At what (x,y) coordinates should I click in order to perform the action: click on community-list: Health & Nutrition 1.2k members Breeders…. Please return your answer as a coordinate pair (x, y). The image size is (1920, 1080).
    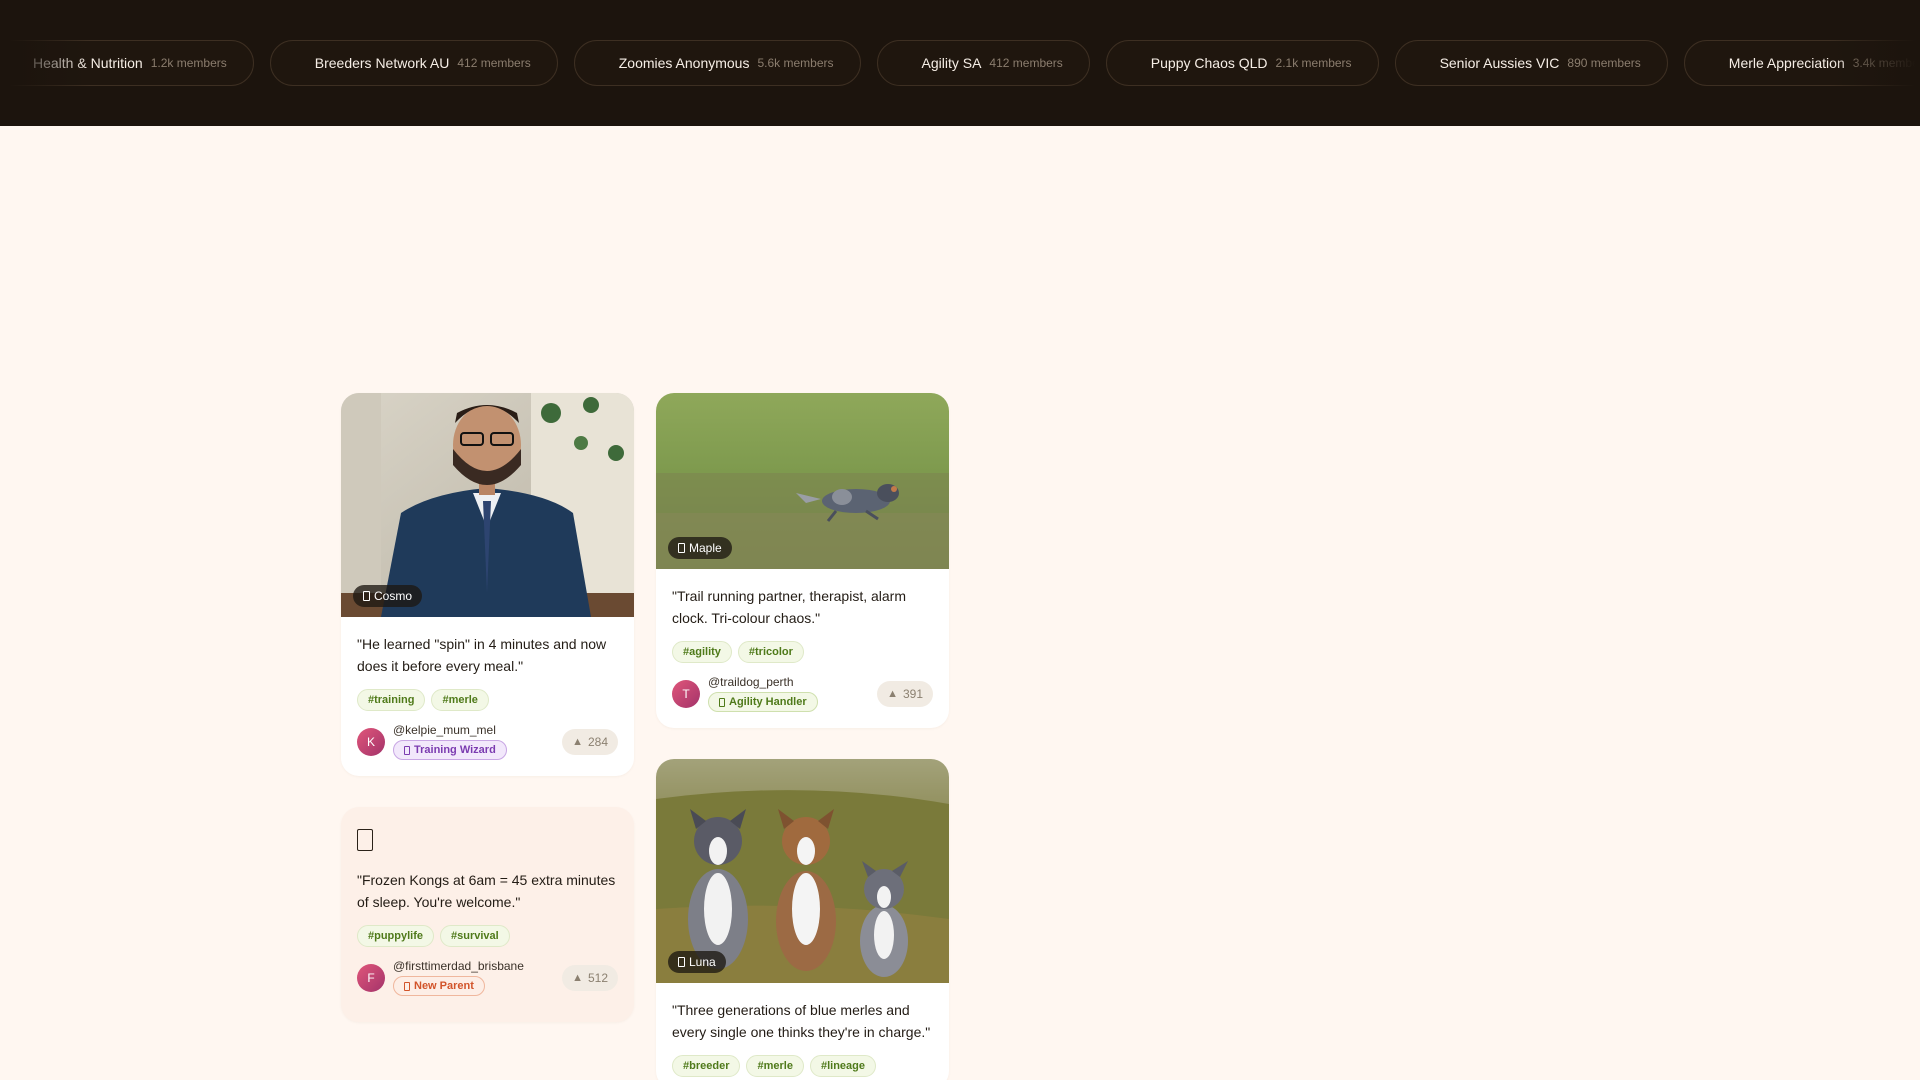
    Looking at the image, I should click on (960, 63).